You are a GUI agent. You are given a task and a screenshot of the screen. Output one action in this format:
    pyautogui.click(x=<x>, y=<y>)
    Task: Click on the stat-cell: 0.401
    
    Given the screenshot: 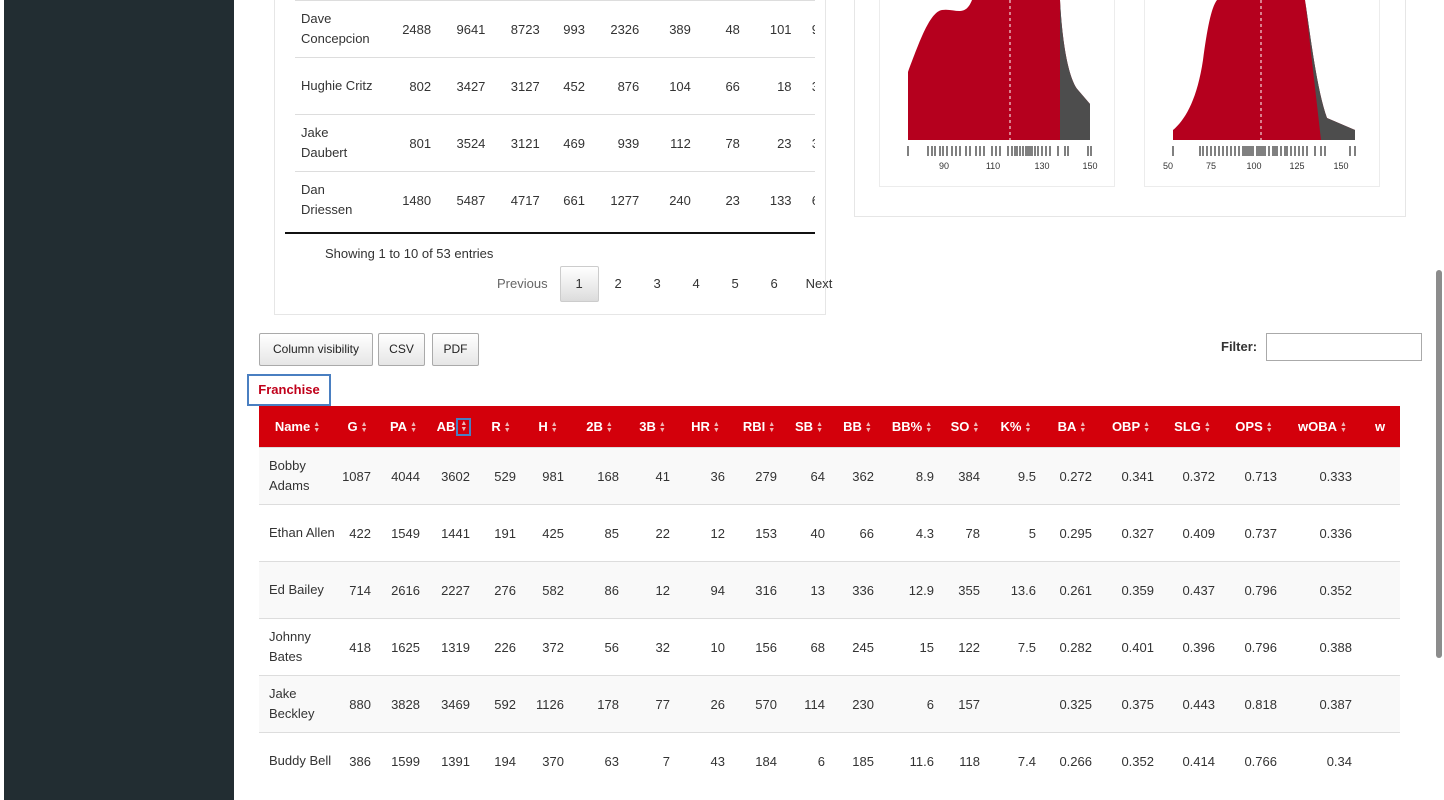 What is the action you would take?
    pyautogui.click(x=1131, y=647)
    